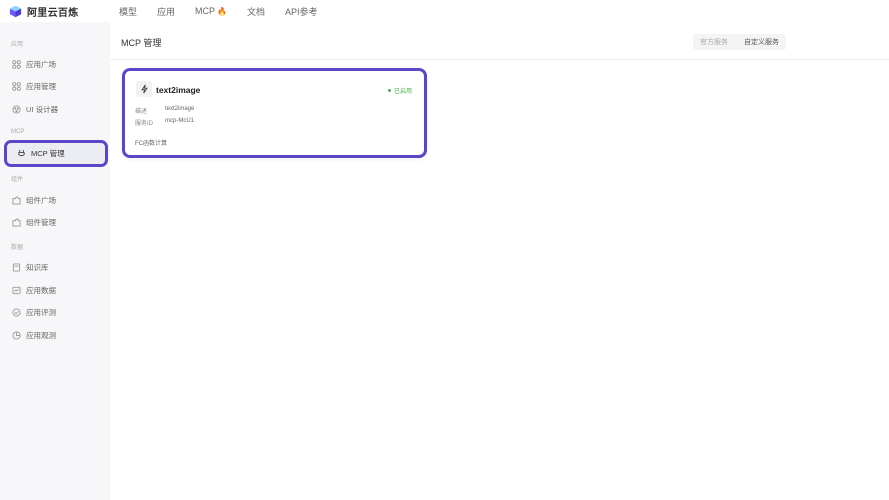  Describe the element at coordinates (144, 124) in the screenshot. I see `service-id-key: 服务ID` at that location.